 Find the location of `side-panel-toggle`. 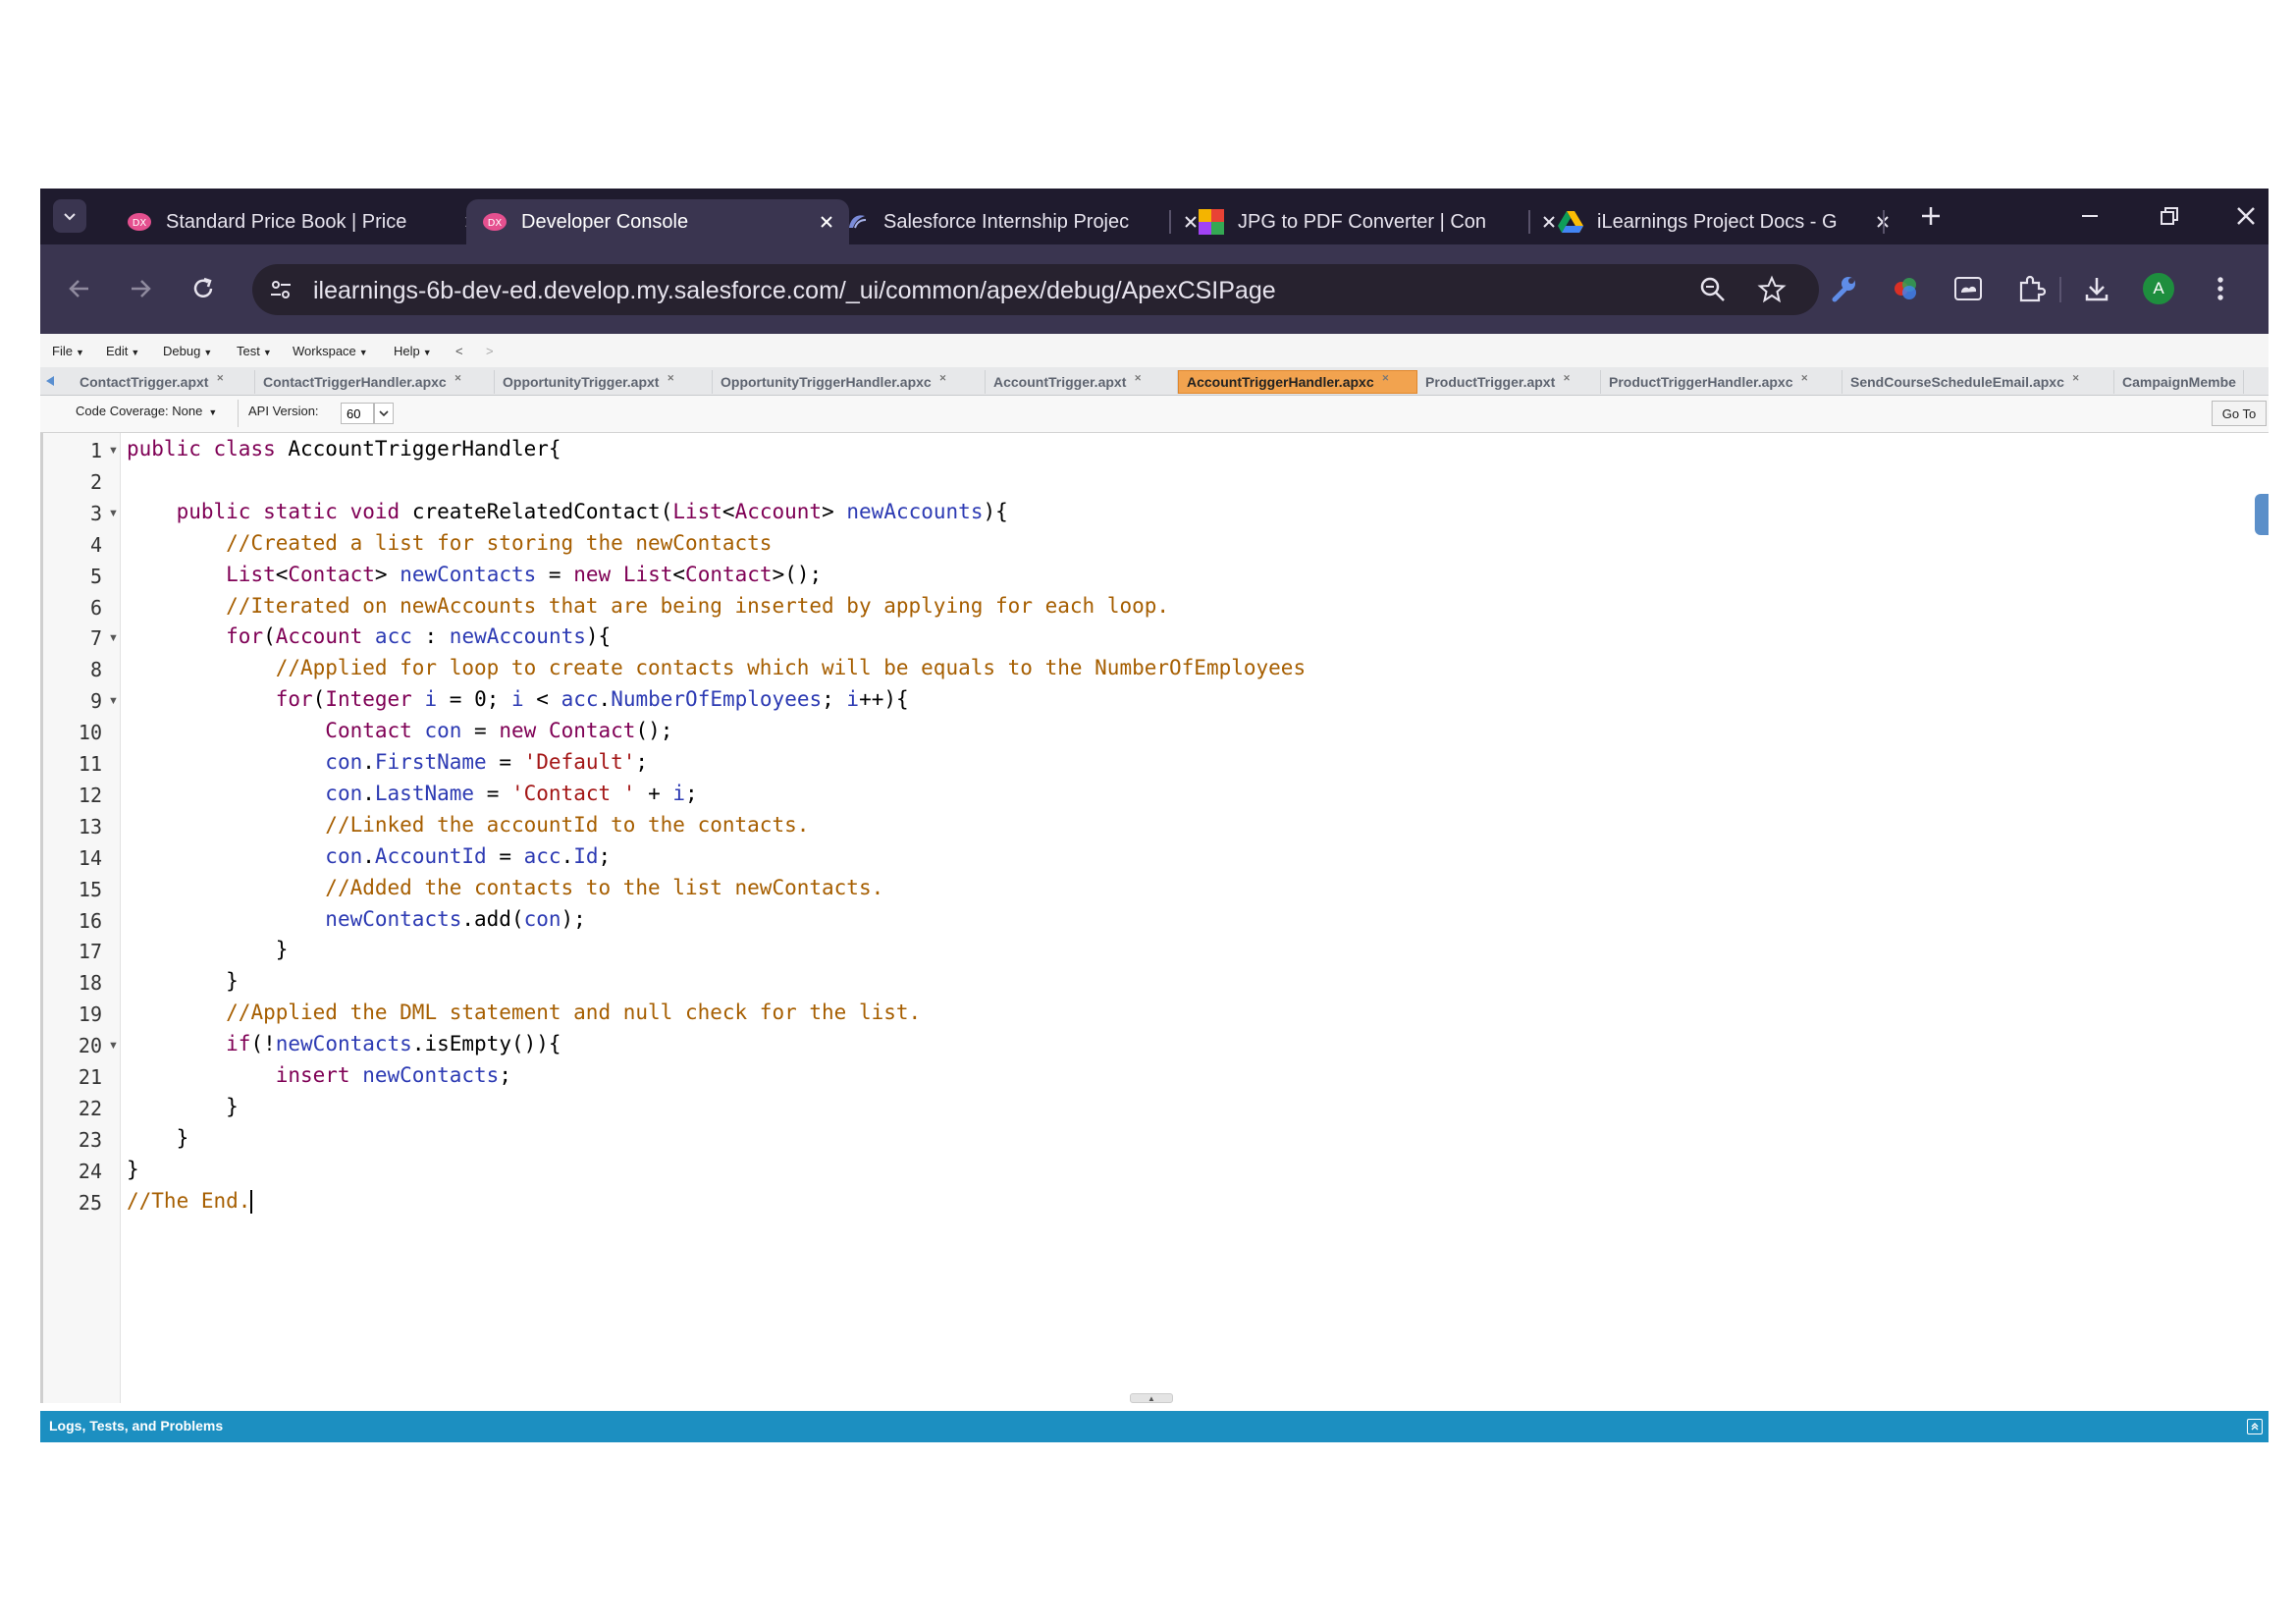

side-panel-toggle is located at coordinates (2262, 515).